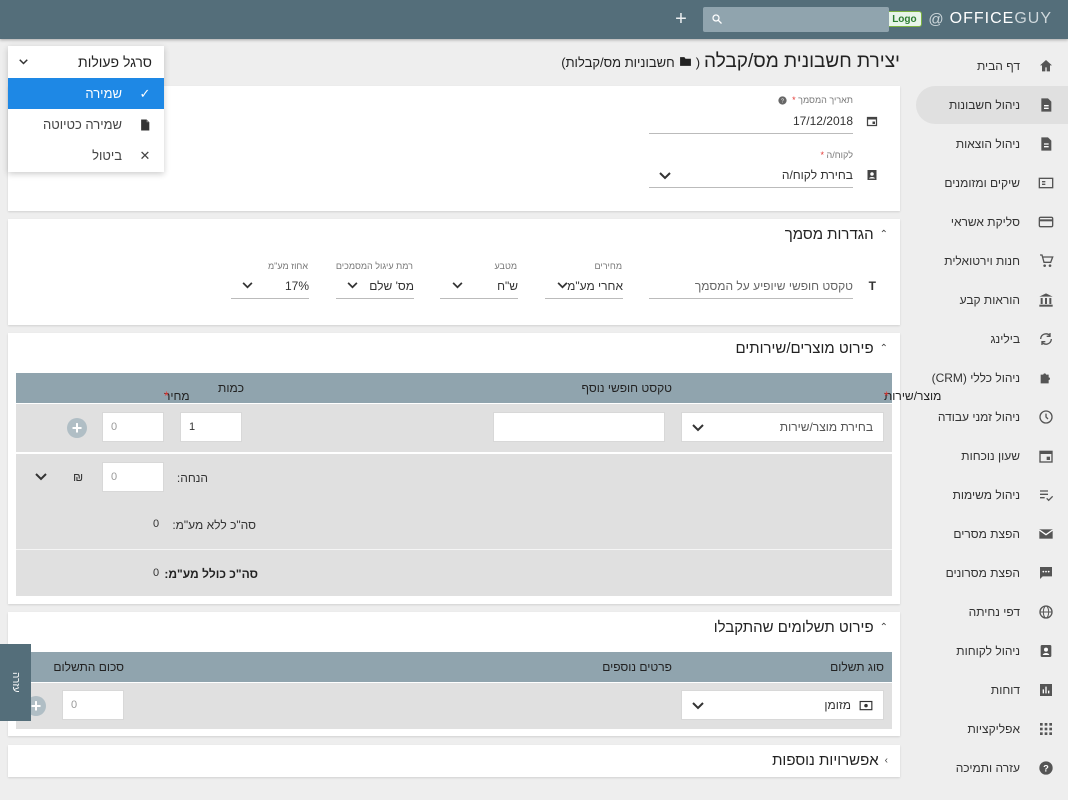  I want to click on sidebar-item-label: דפי נחיתה, so click(994, 612).